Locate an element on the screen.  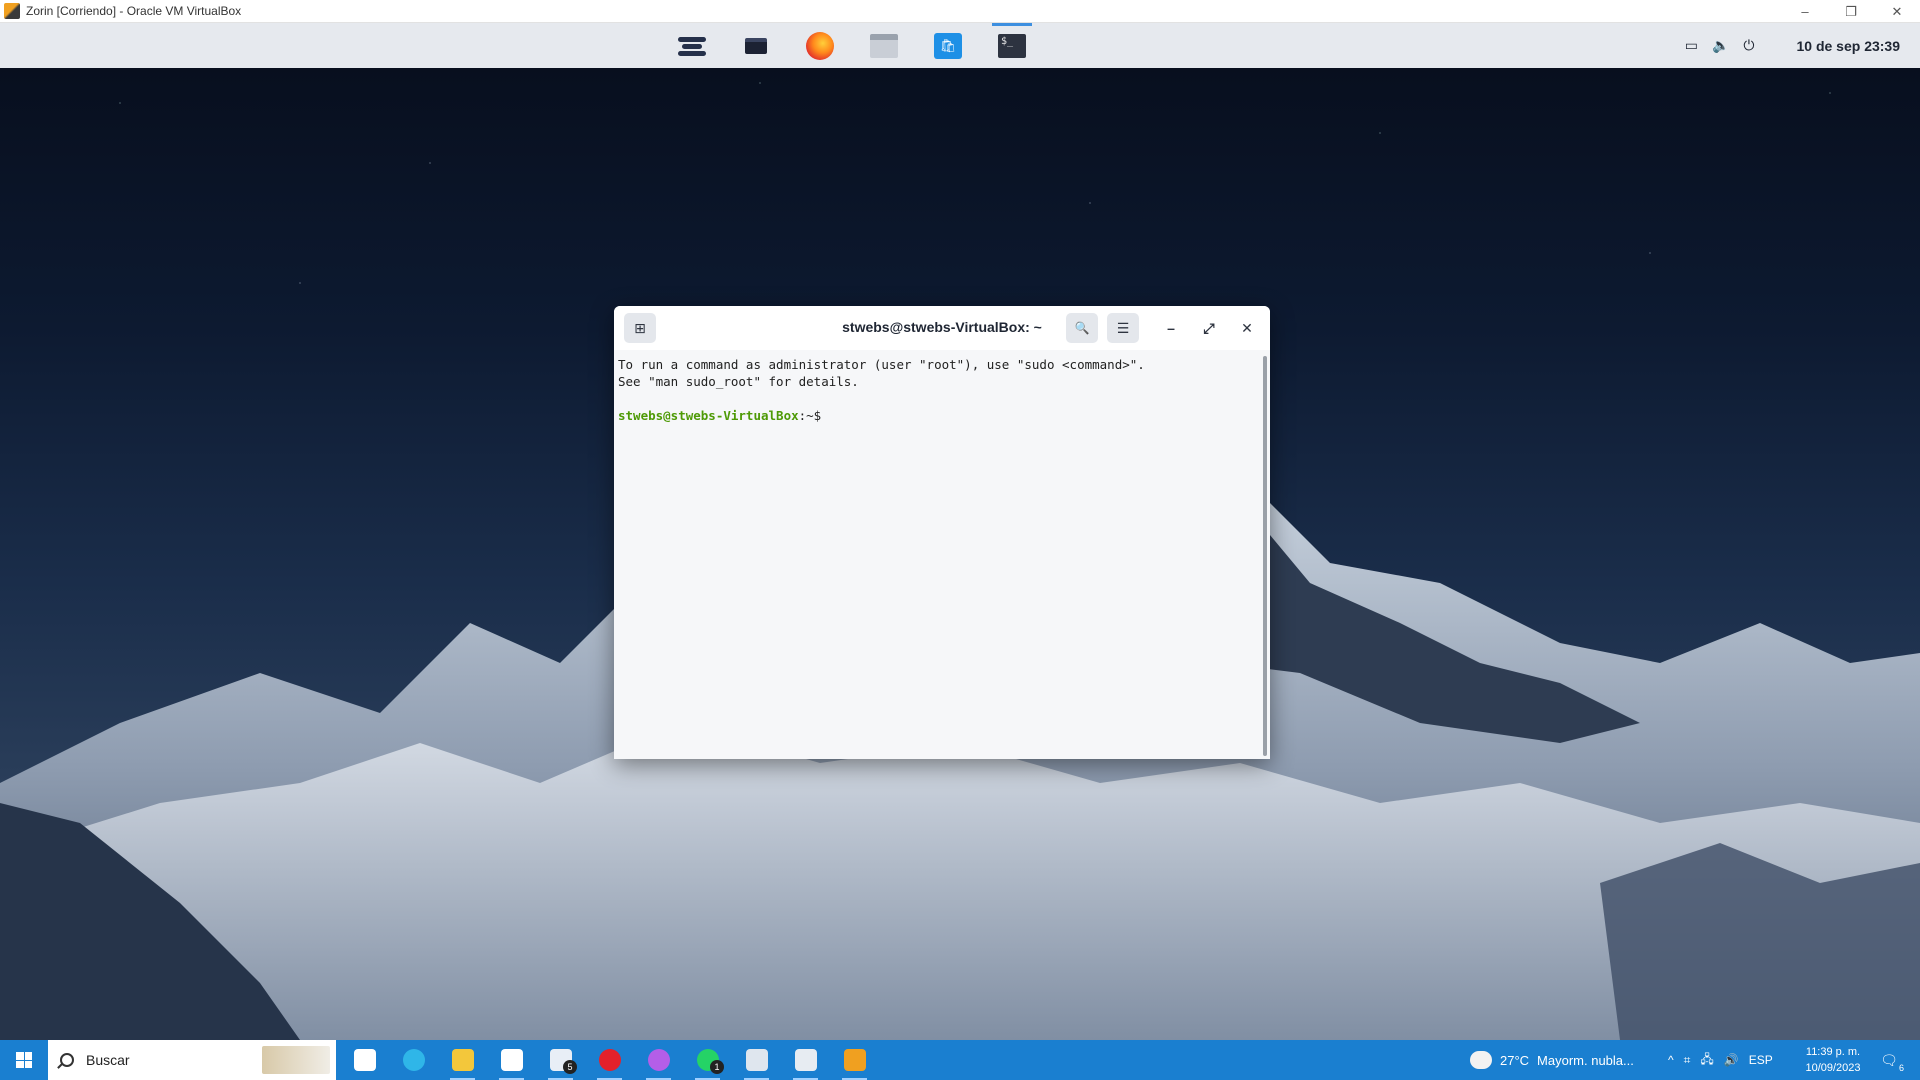
store-icon: 🛍 is located at coordinates (948, 45).